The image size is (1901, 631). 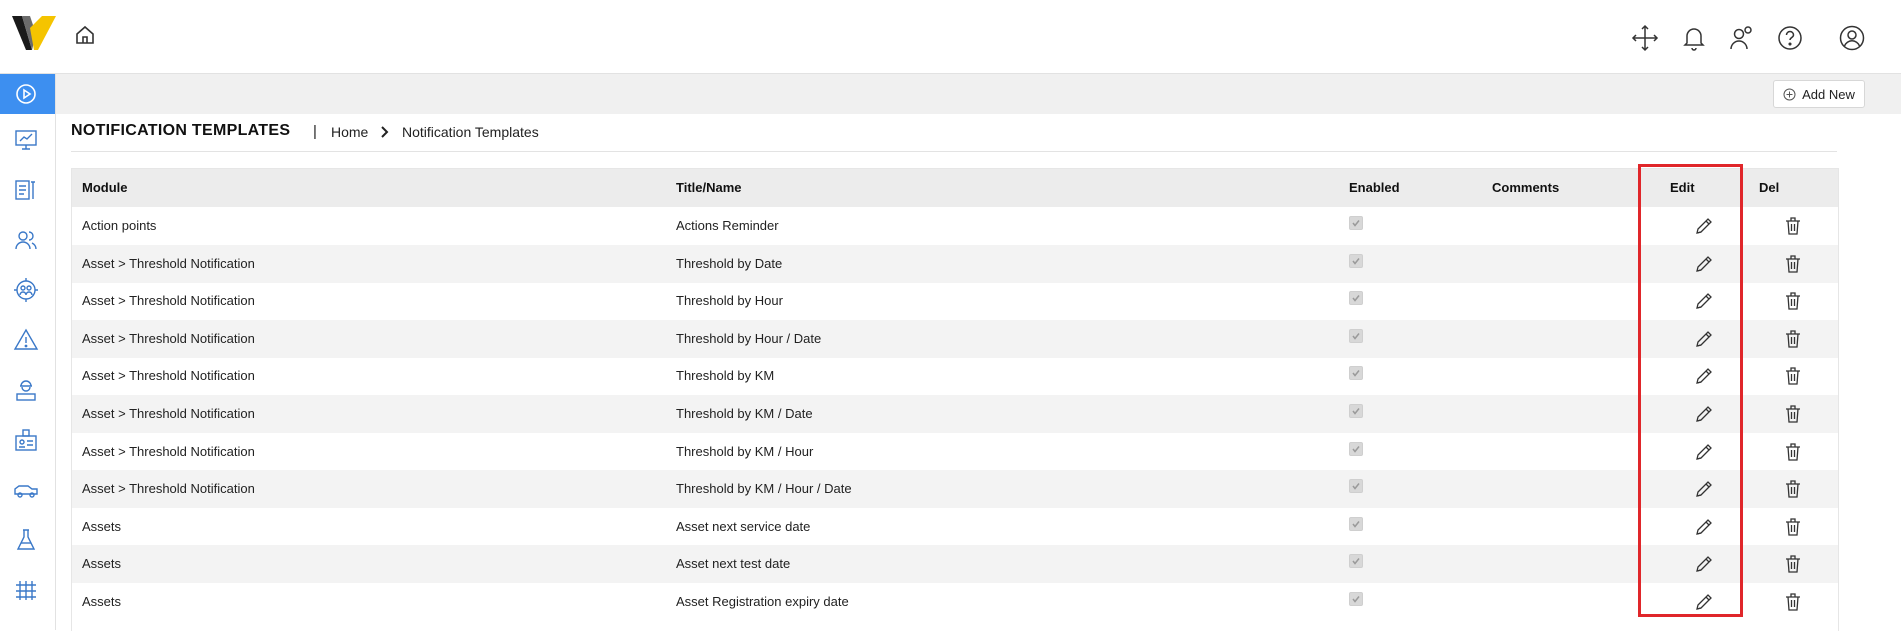 What do you see at coordinates (978, 94) in the screenshot?
I see `toolbar` at bounding box center [978, 94].